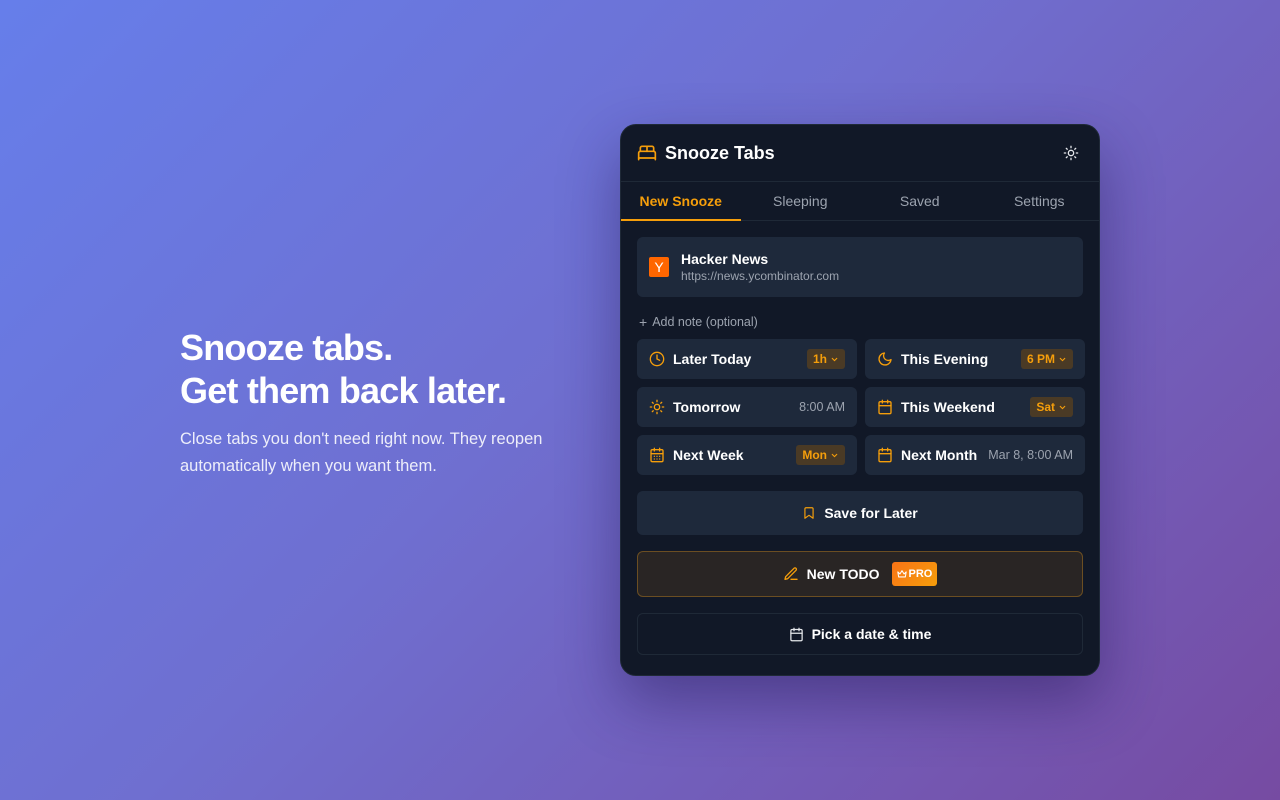  Describe the element at coordinates (647, 153) in the screenshot. I see `bed-icon` at that location.